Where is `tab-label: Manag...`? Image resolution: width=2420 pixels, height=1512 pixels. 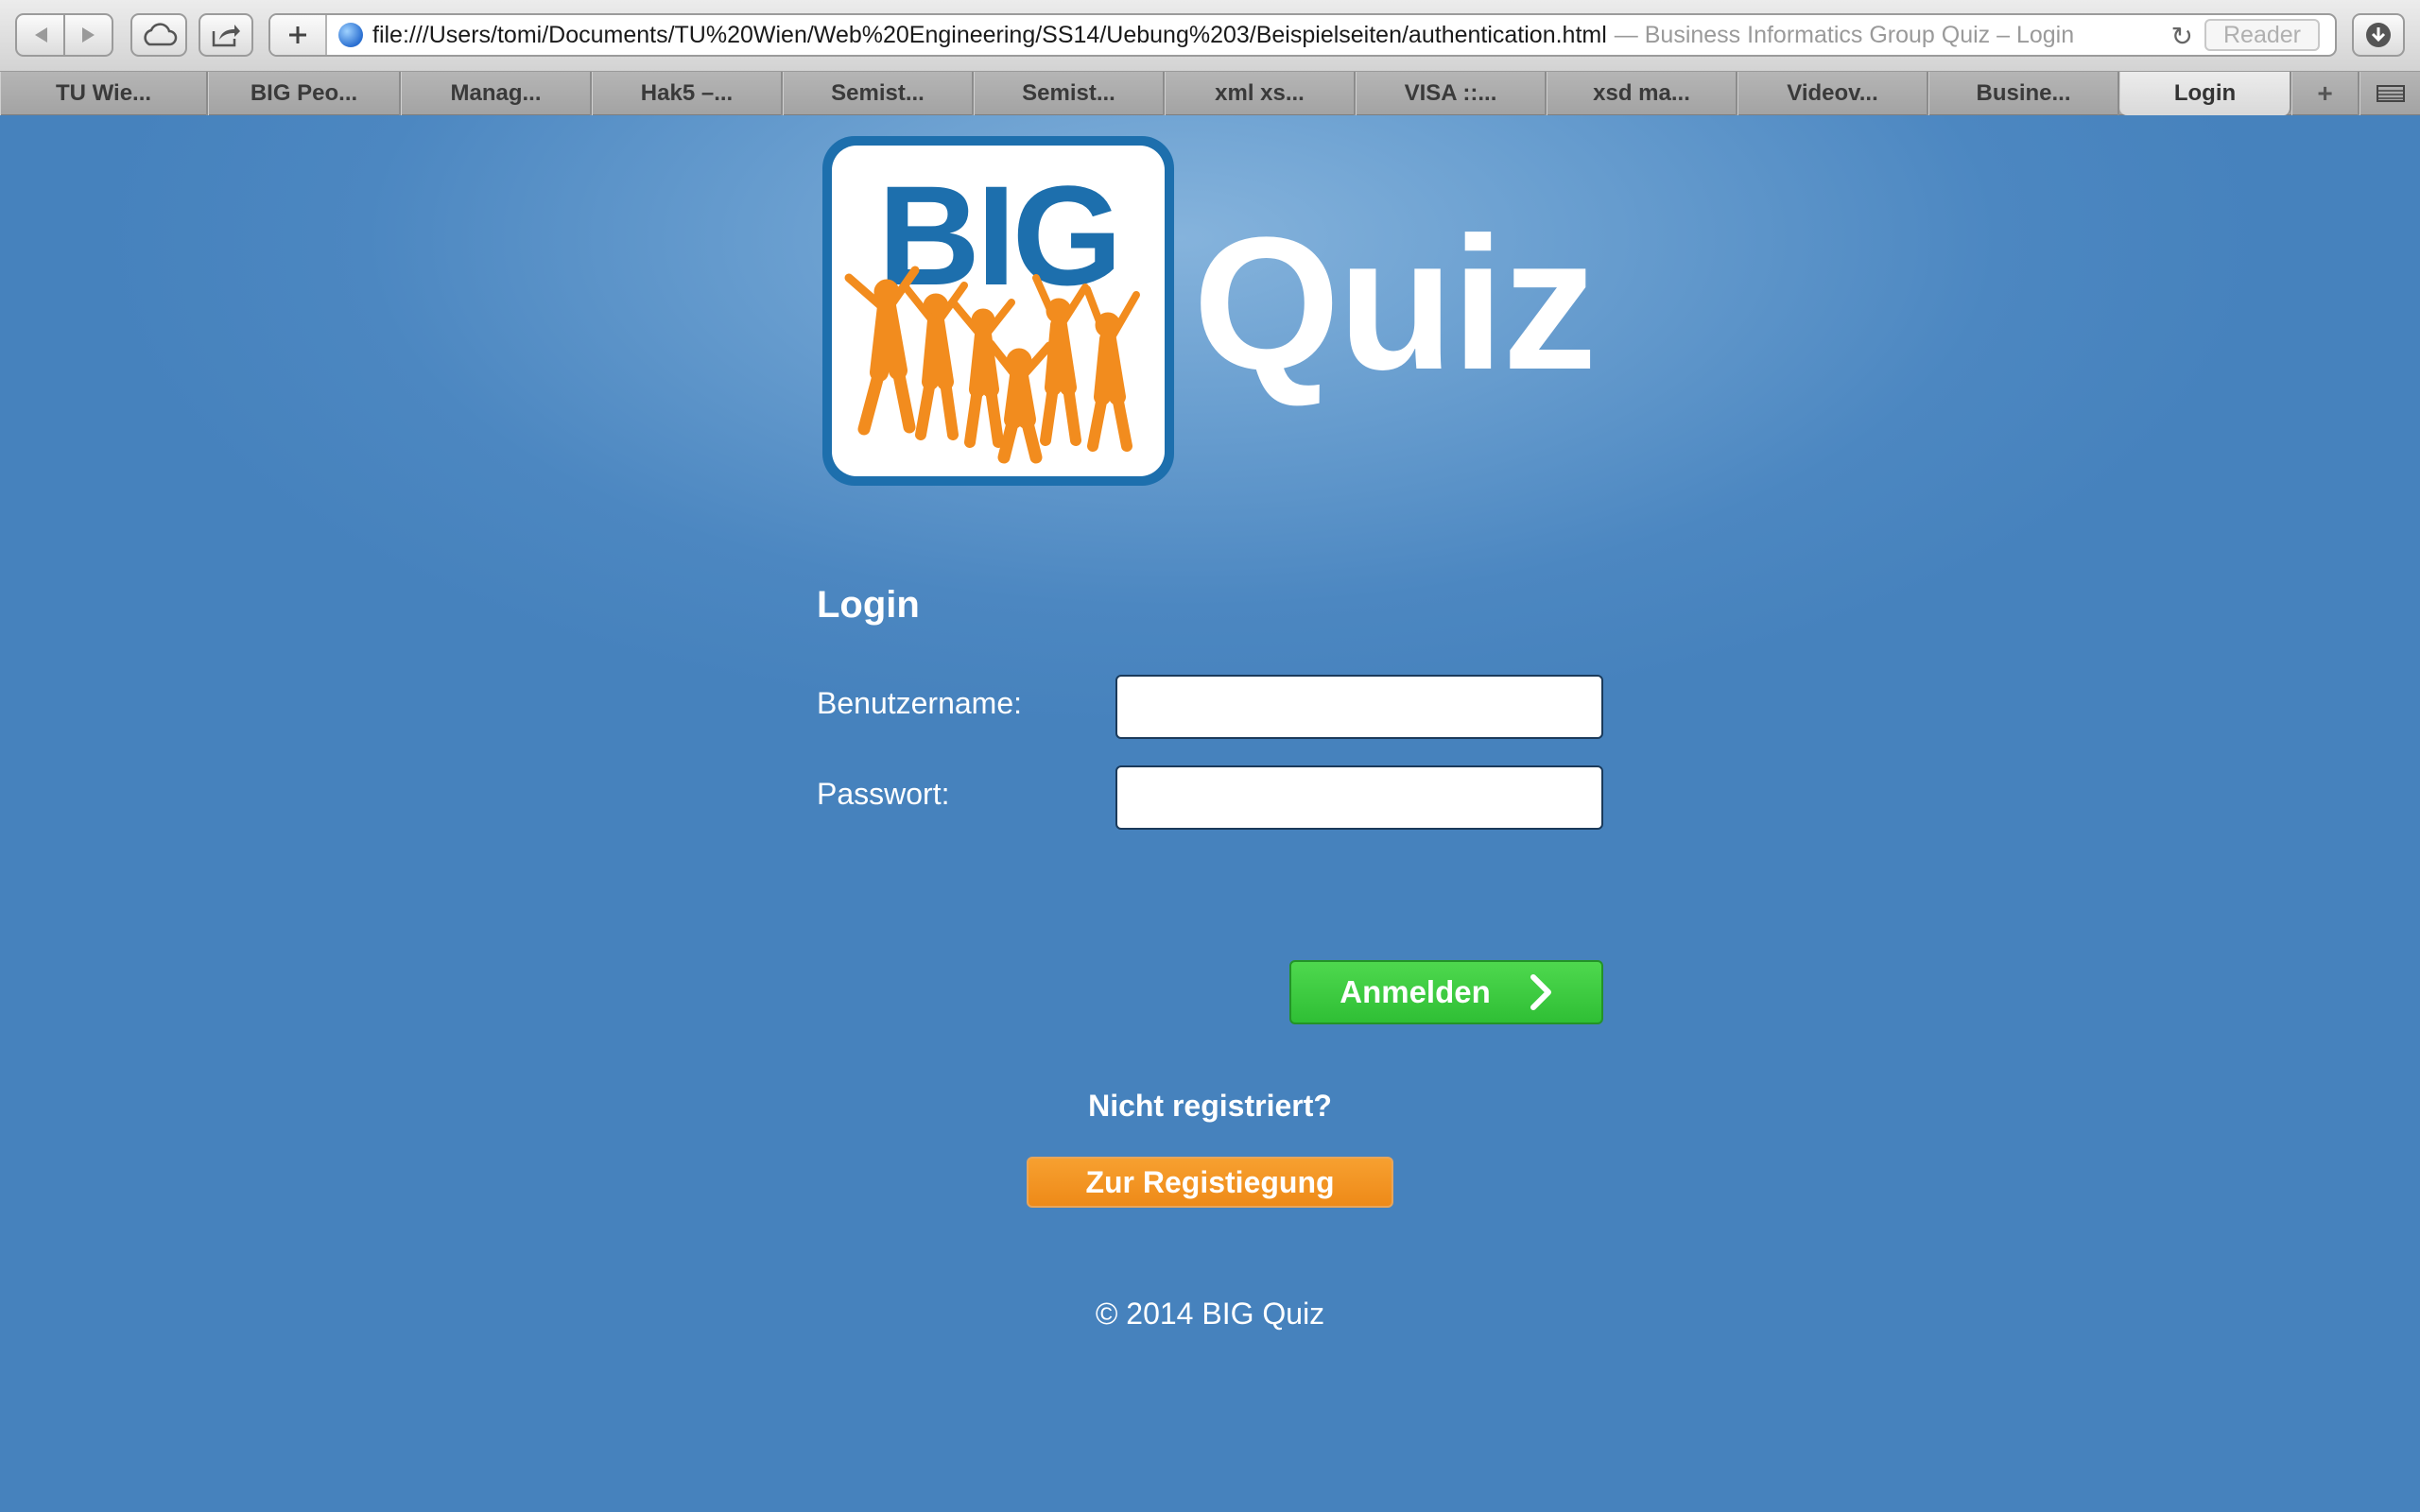
tab-label: Manag... is located at coordinates (496, 93).